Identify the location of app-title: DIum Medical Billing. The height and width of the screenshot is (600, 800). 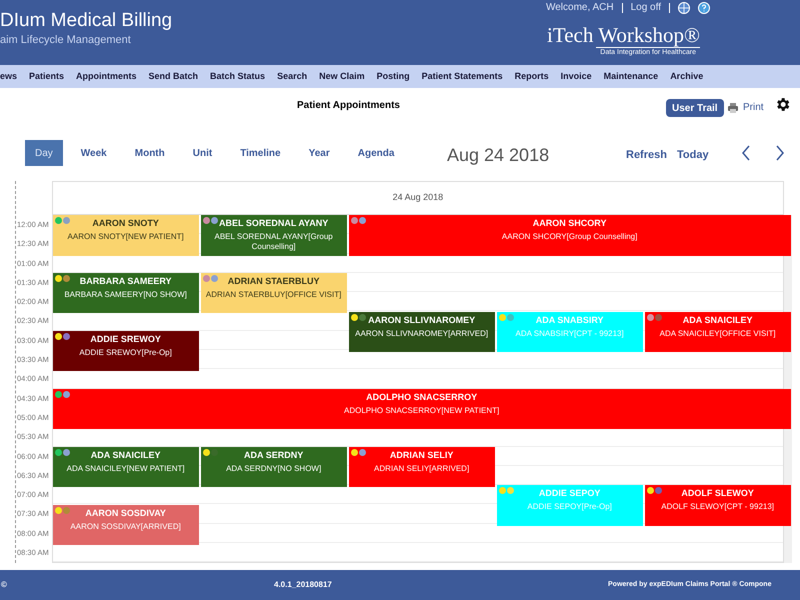
(86, 21).